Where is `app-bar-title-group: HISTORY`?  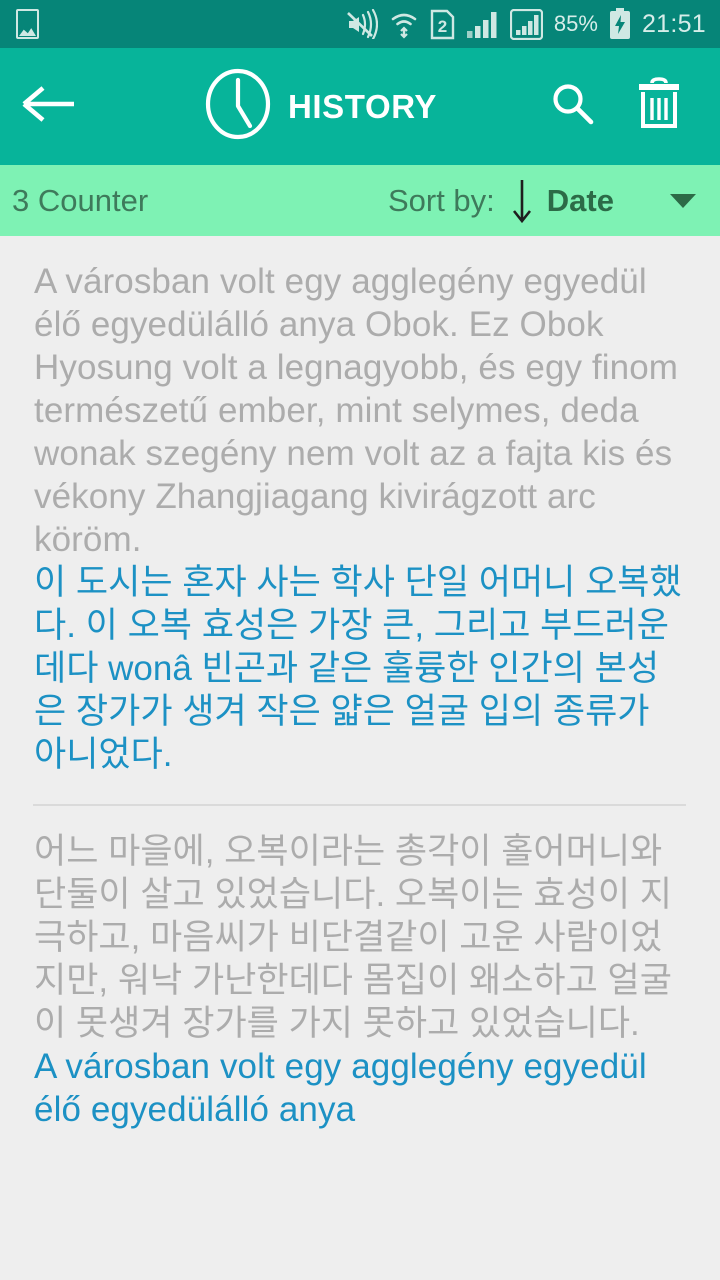 app-bar-title-group: HISTORY is located at coordinates (321, 106).